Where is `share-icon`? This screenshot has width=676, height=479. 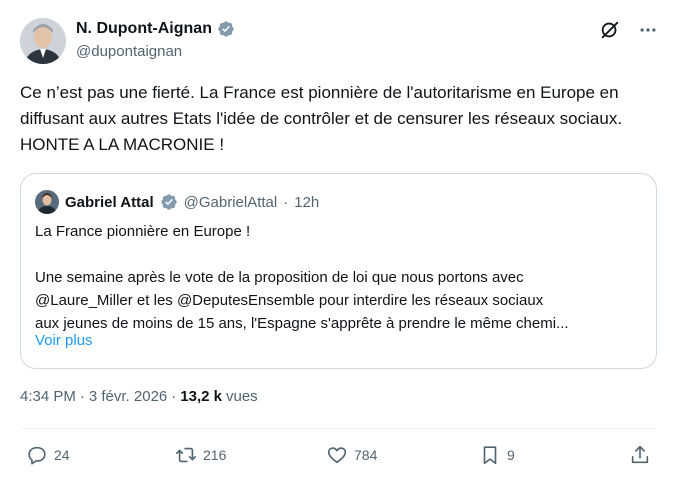
share-icon is located at coordinates (640, 454).